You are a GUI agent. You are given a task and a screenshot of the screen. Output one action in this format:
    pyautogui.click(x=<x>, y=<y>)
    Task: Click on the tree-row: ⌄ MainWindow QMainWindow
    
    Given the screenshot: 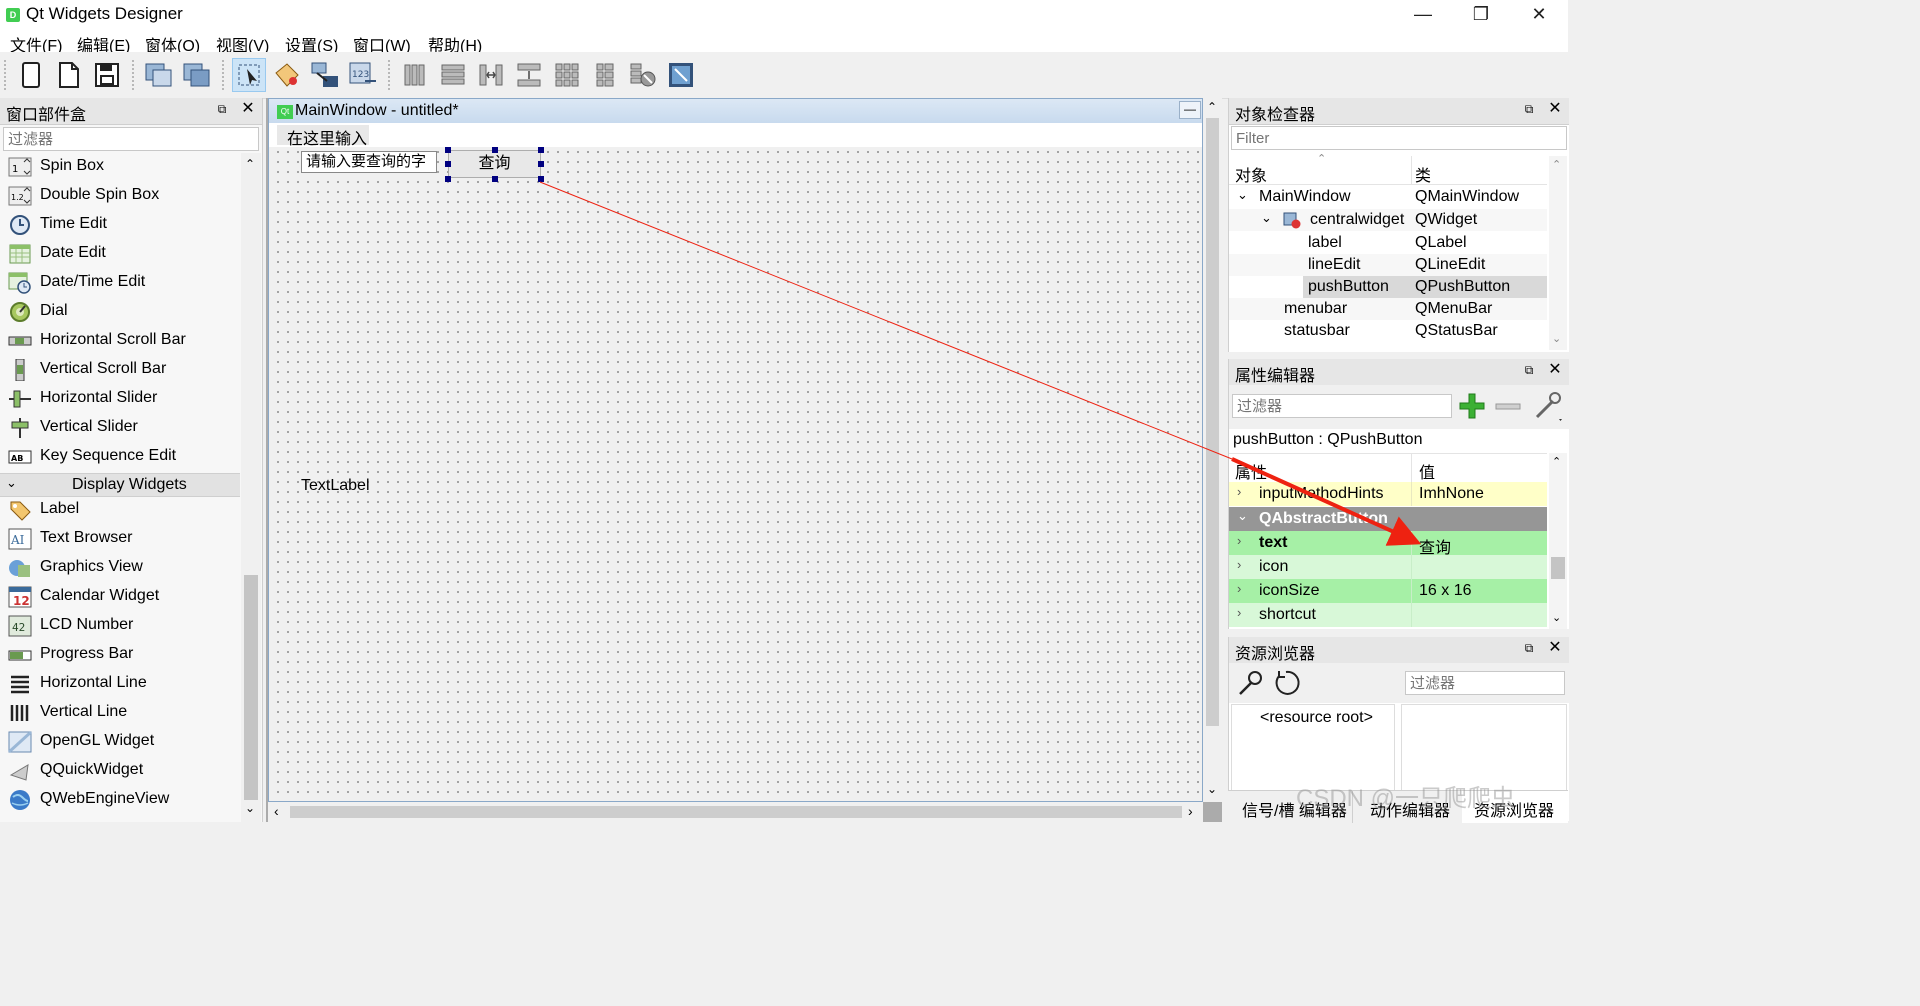 What is the action you would take?
    pyautogui.click(x=1388, y=197)
    